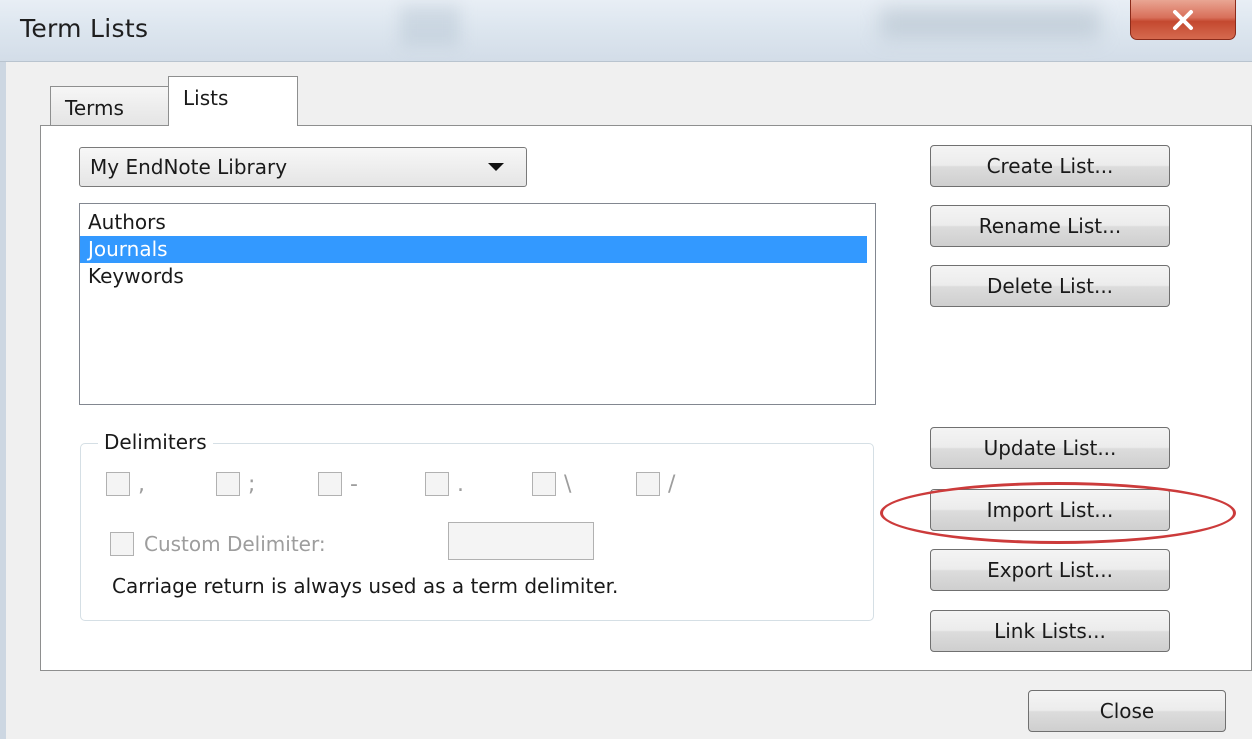 This screenshot has height=739, width=1252. Describe the element at coordinates (477, 276) in the screenshot. I see `list-item-keywords: Keywords` at that location.